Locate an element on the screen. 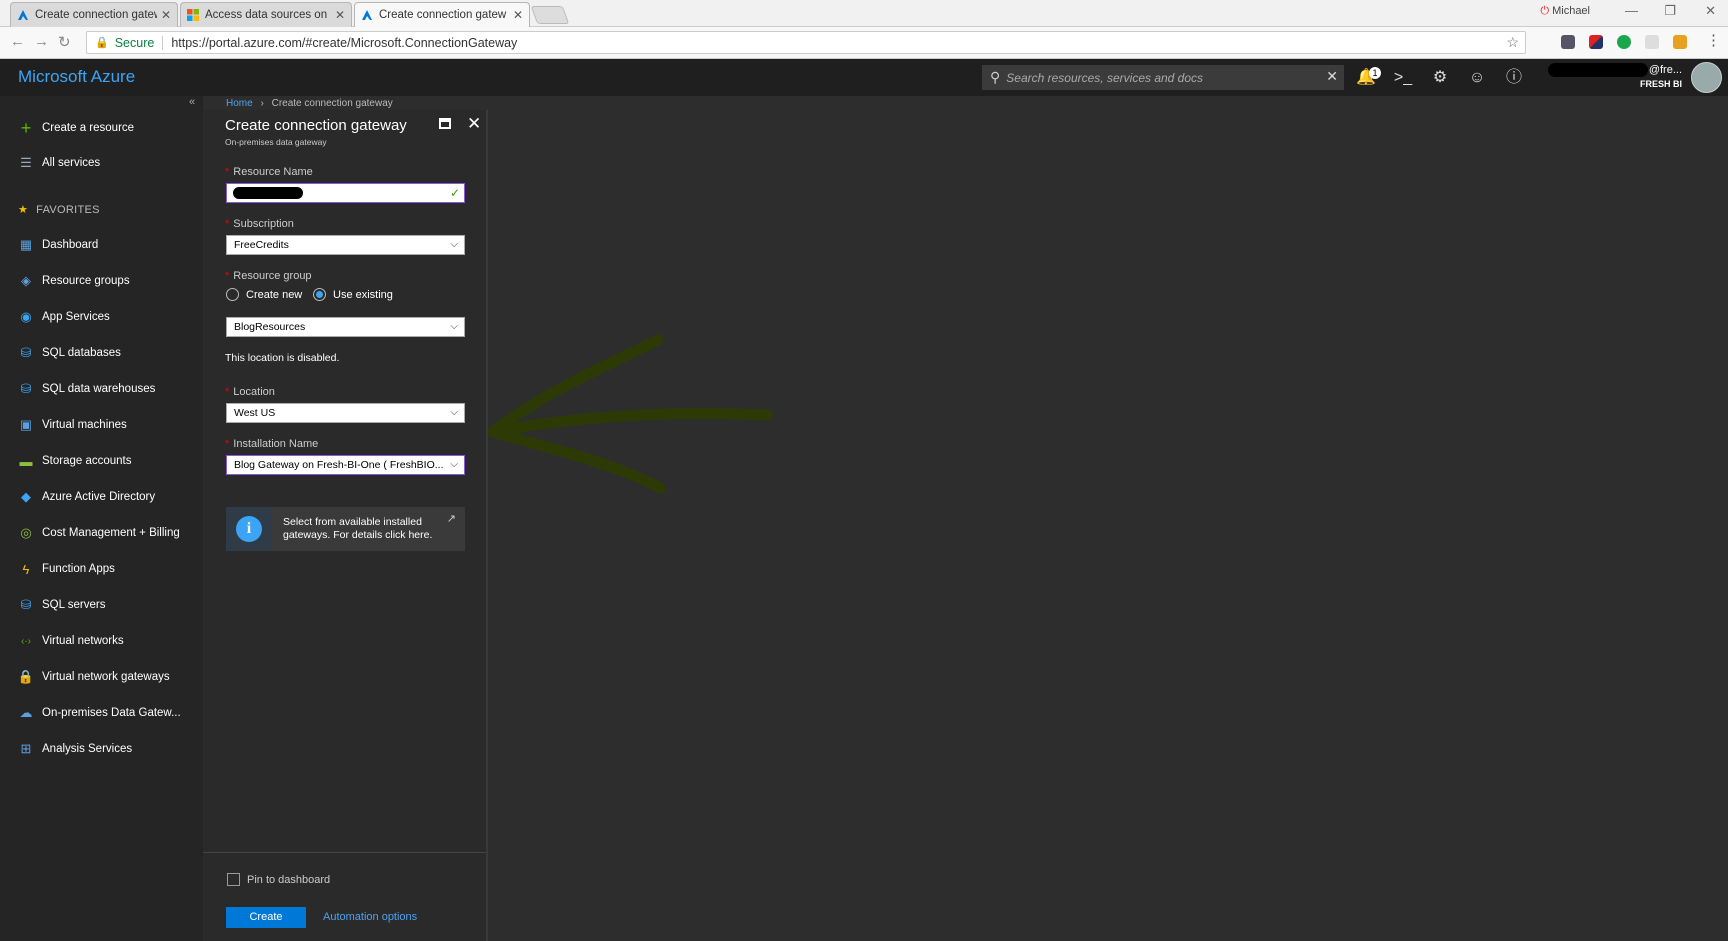  sidebar-item-virtual-networks: ‹·› Virtual networks is located at coordinates (101, 641).